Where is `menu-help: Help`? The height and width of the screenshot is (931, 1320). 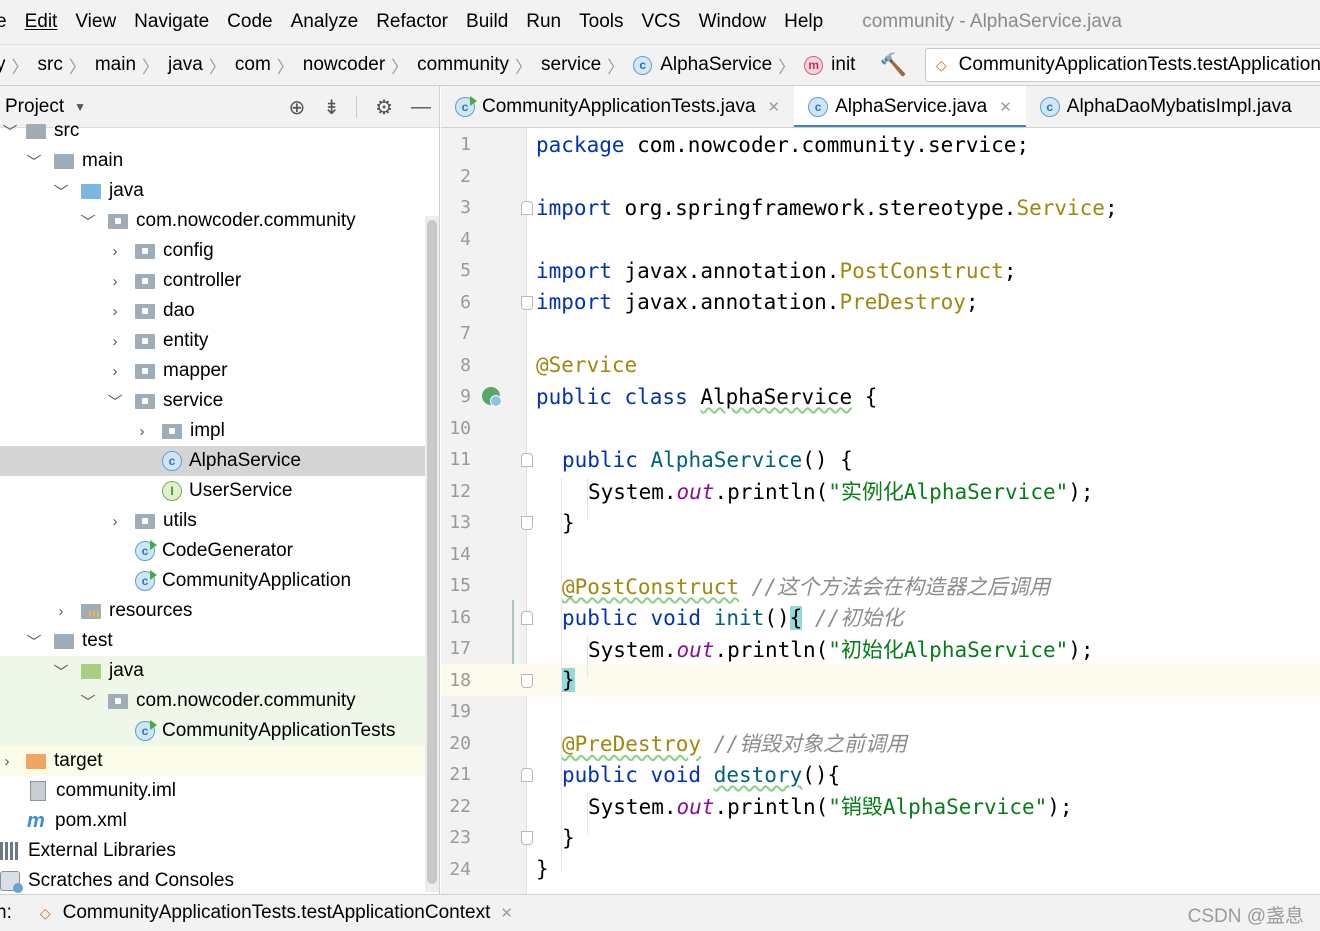
menu-help: Help is located at coordinates (803, 22).